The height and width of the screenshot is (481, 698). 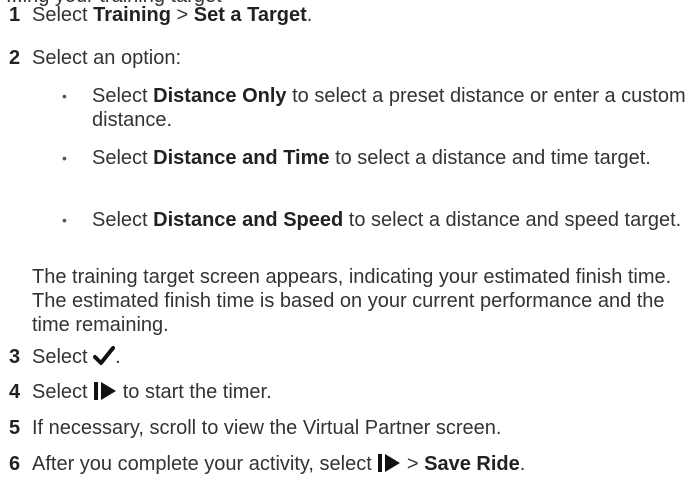 What do you see at coordinates (15, 464) in the screenshot?
I see `step-number: 6` at bounding box center [15, 464].